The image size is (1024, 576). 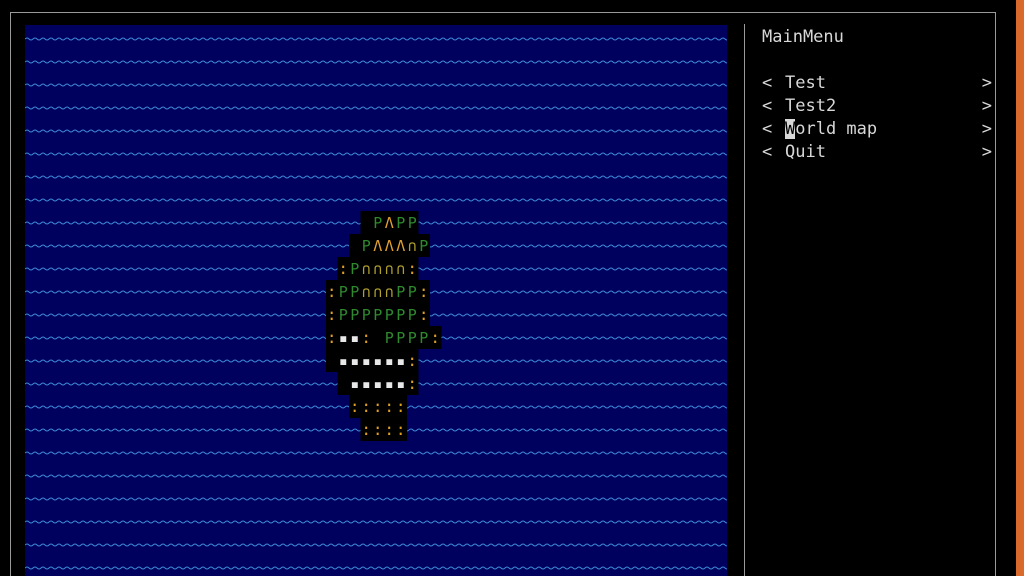 I want to click on menu-item-label: Quit, so click(x=805, y=152).